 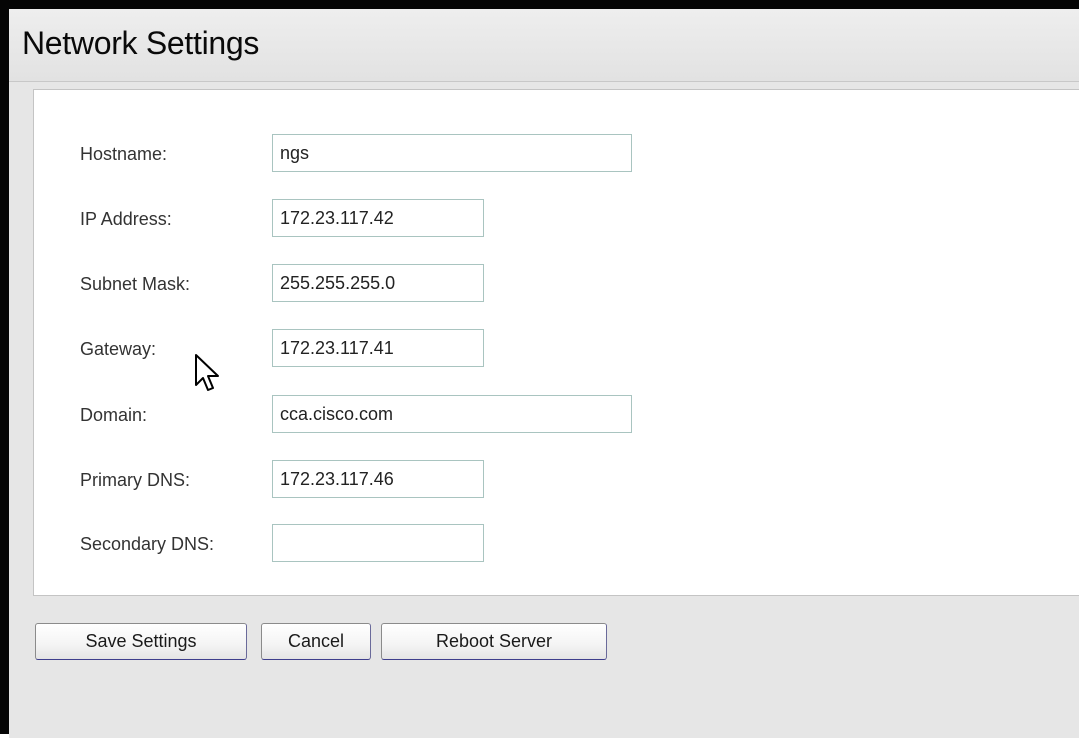 What do you see at coordinates (452, 414) in the screenshot?
I see `domain-input` at bounding box center [452, 414].